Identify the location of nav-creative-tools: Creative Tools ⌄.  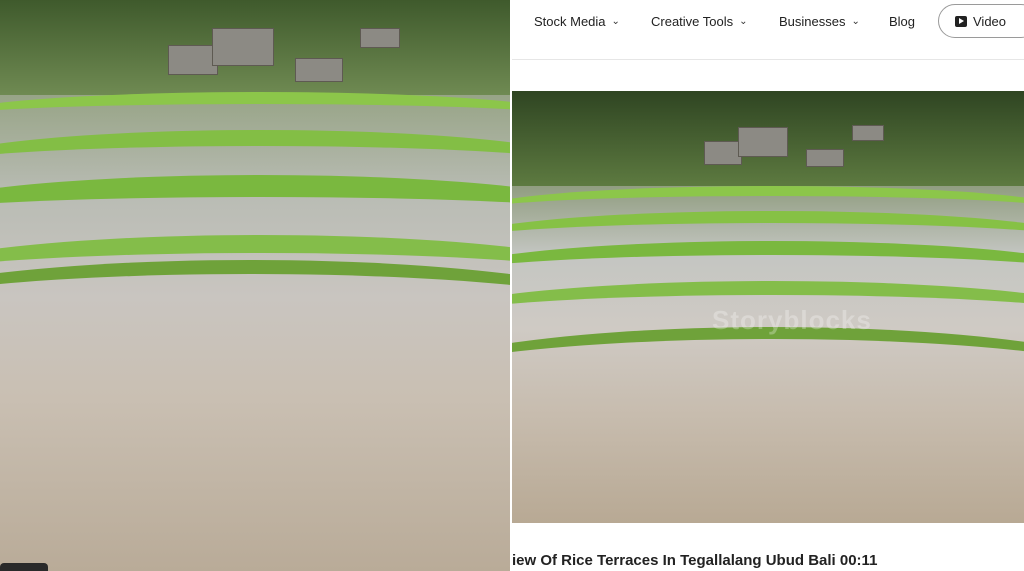
(699, 21).